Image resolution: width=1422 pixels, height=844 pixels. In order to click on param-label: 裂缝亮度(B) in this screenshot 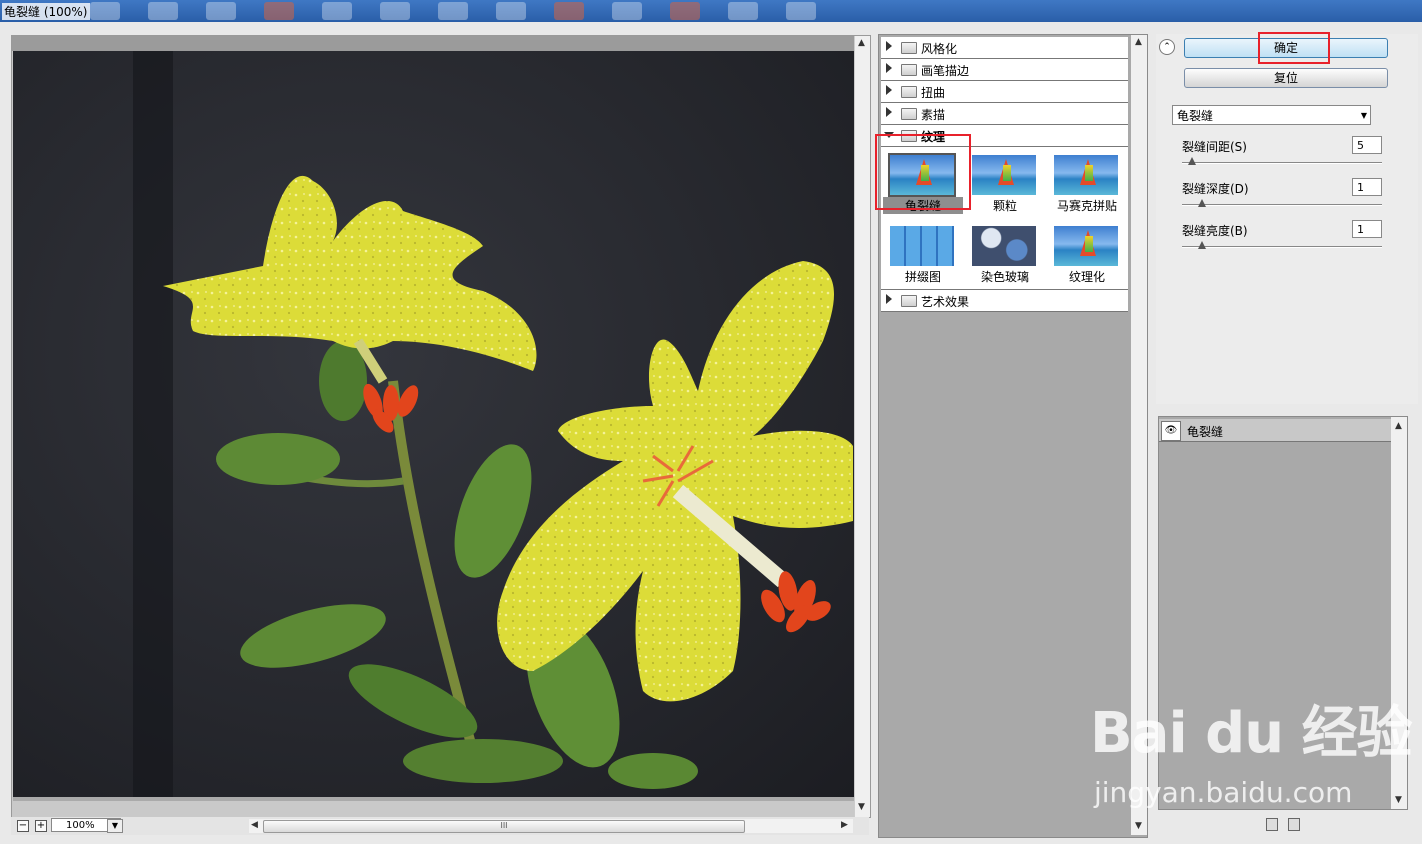, I will do `click(1215, 231)`.